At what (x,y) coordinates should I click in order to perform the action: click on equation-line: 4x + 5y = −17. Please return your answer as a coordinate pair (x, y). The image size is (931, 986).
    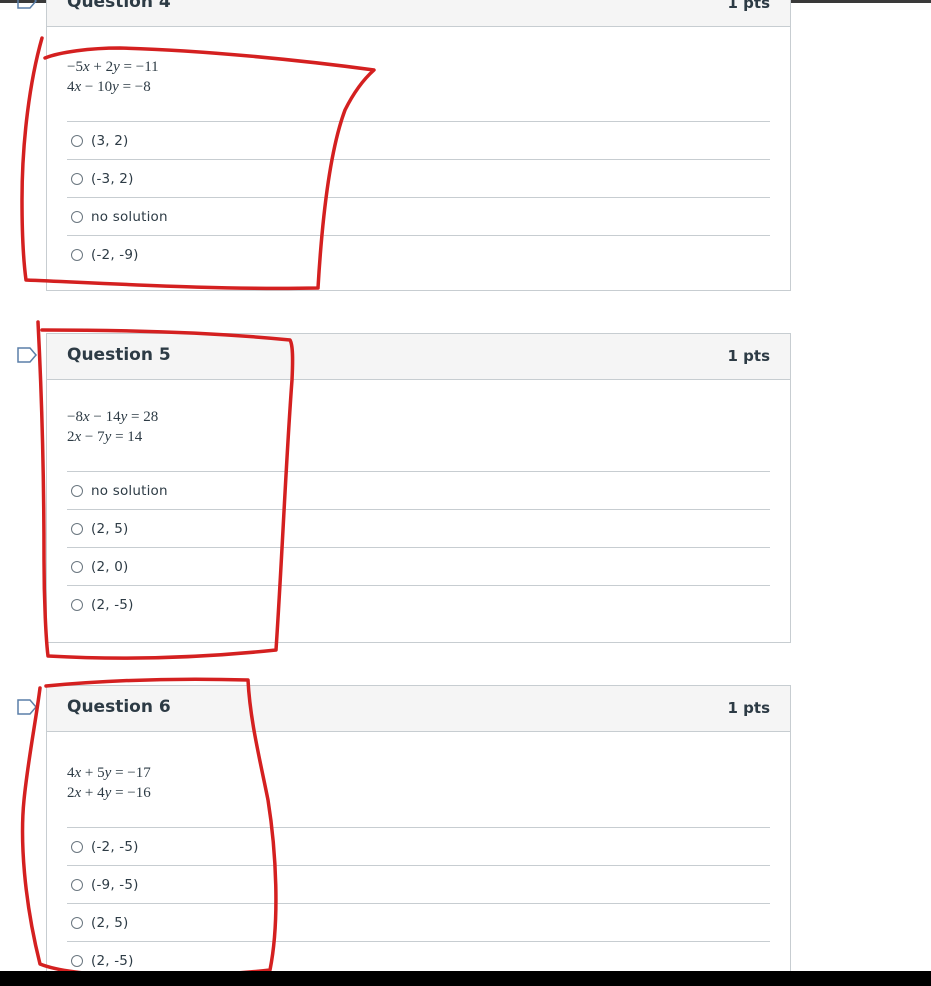
    Looking at the image, I should click on (109, 773).